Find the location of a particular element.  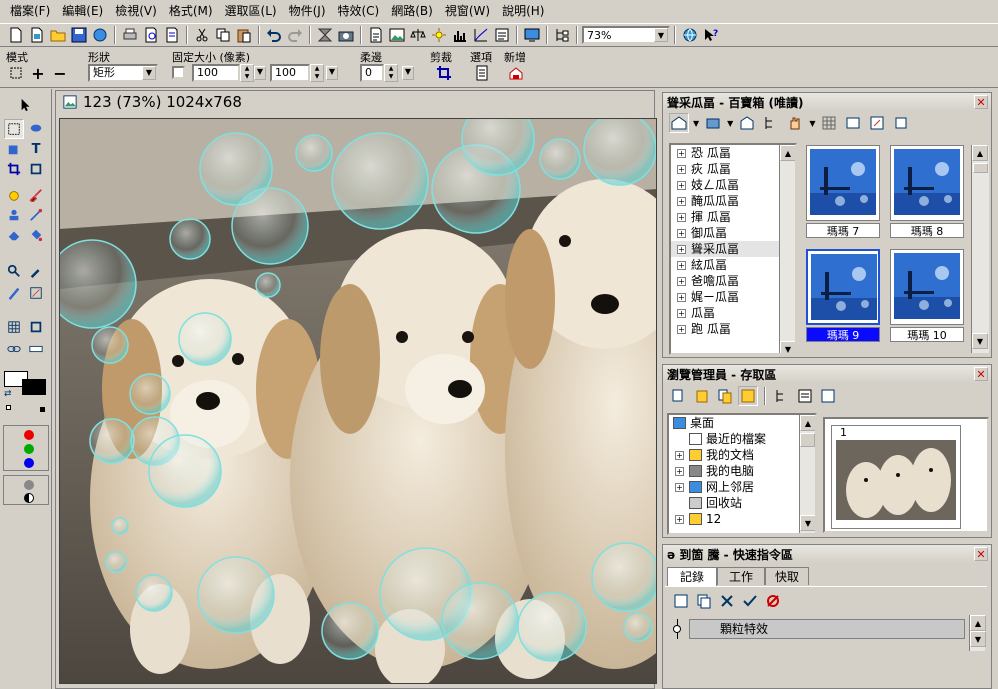

grid-tool-icon is located at coordinates (14, 327).